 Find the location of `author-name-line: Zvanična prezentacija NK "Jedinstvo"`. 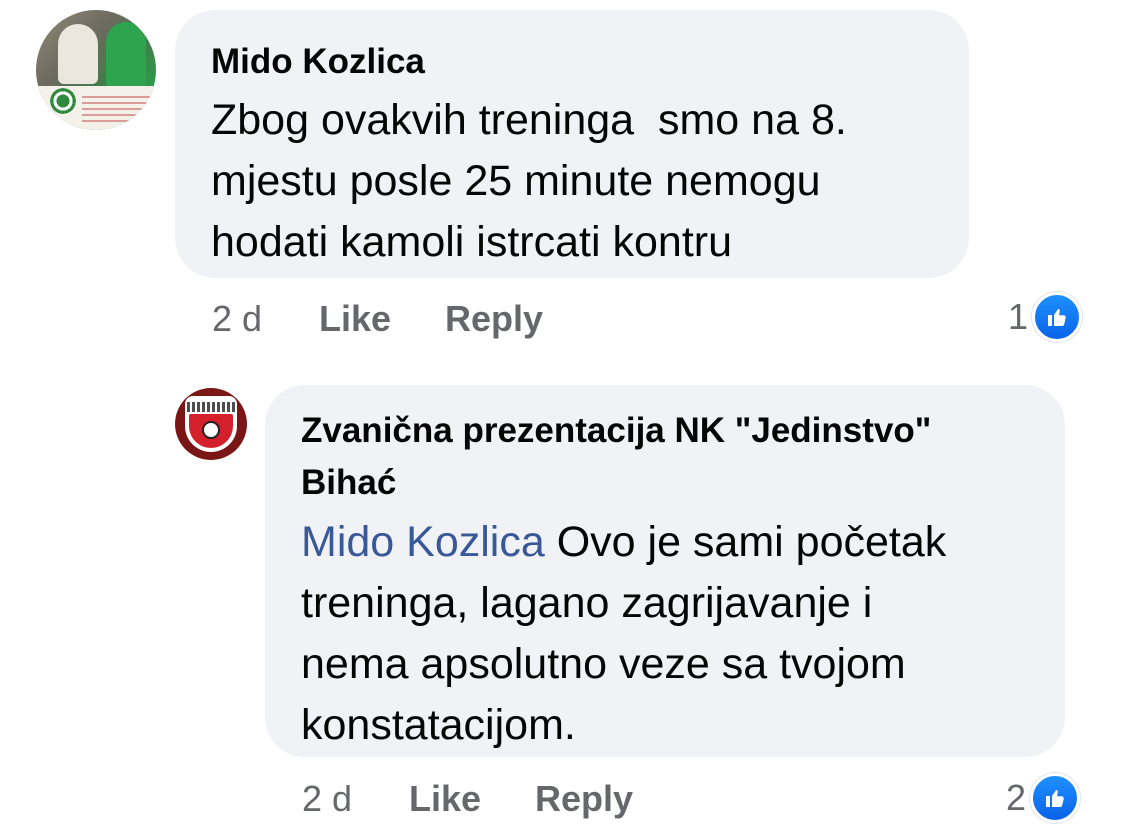

author-name-line: Zvanična prezentacija NK "Jedinstvo" is located at coordinates (616, 430).